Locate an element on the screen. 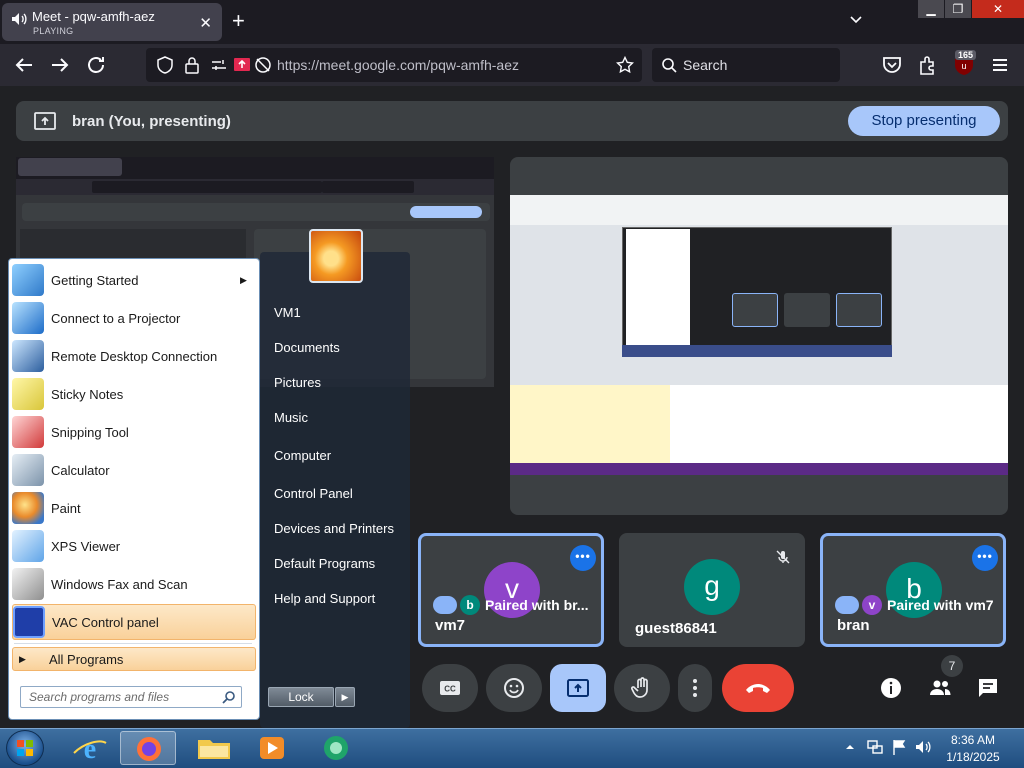 The image size is (1024, 768). reload-icon is located at coordinates (96, 65).